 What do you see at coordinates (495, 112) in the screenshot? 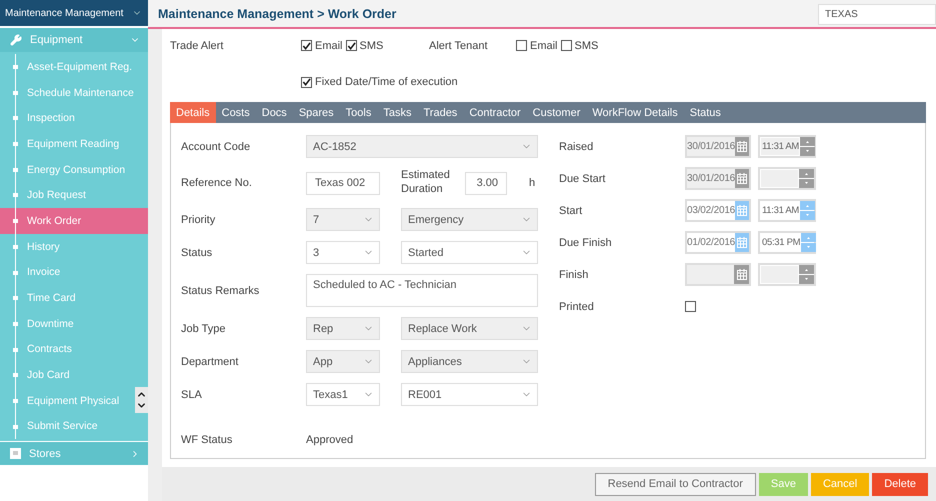
I see `tab: Contractor` at bounding box center [495, 112].